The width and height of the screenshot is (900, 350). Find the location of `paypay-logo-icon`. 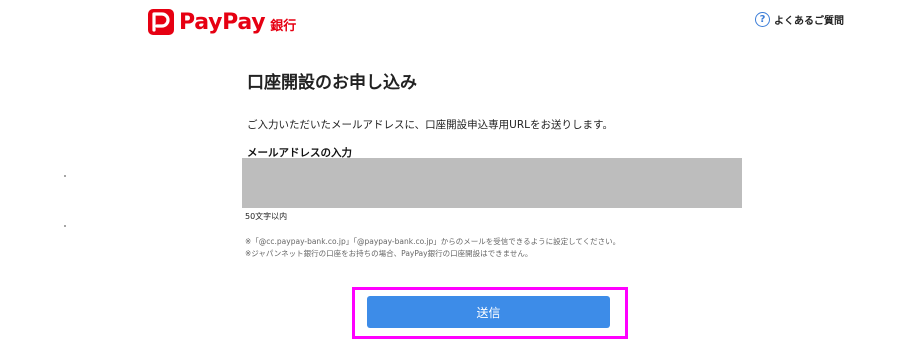

paypay-logo-icon is located at coordinates (161, 22).